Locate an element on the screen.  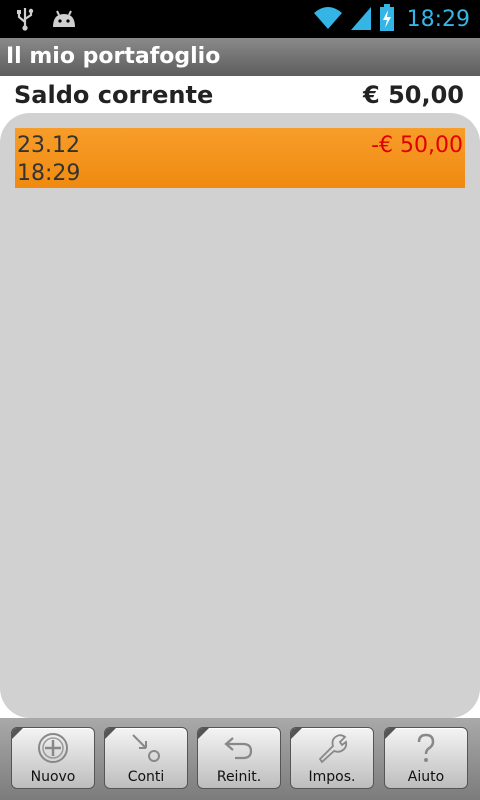
reset-button: Reinit. is located at coordinates (239, 758).